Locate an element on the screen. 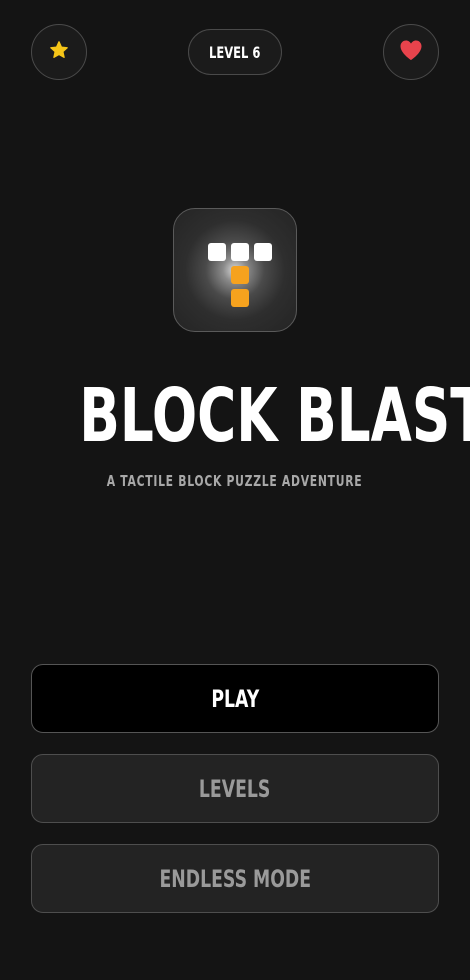 The width and height of the screenshot is (470, 980). game-subtitle-container: A TACTILE BLOCK PUZZLE ADVENTURE is located at coordinates (235, 481).